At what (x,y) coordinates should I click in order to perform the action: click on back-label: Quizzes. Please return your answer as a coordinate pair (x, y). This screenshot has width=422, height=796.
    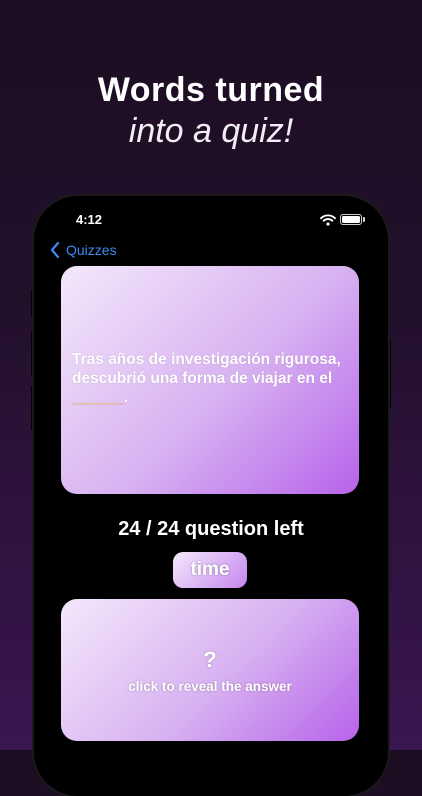
    Looking at the image, I should click on (91, 250).